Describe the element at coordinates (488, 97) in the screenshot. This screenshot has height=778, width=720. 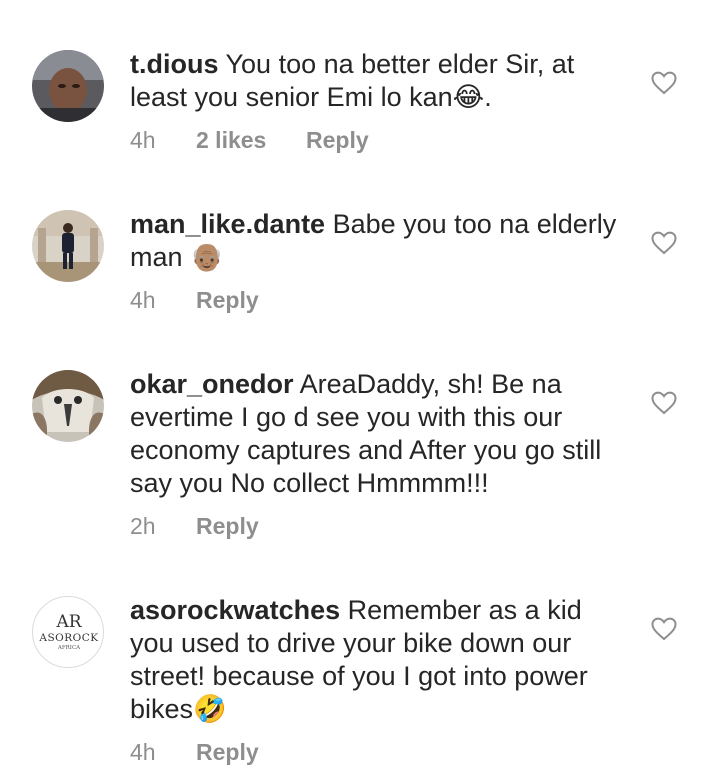
I see `comment-body-end: .` at that location.